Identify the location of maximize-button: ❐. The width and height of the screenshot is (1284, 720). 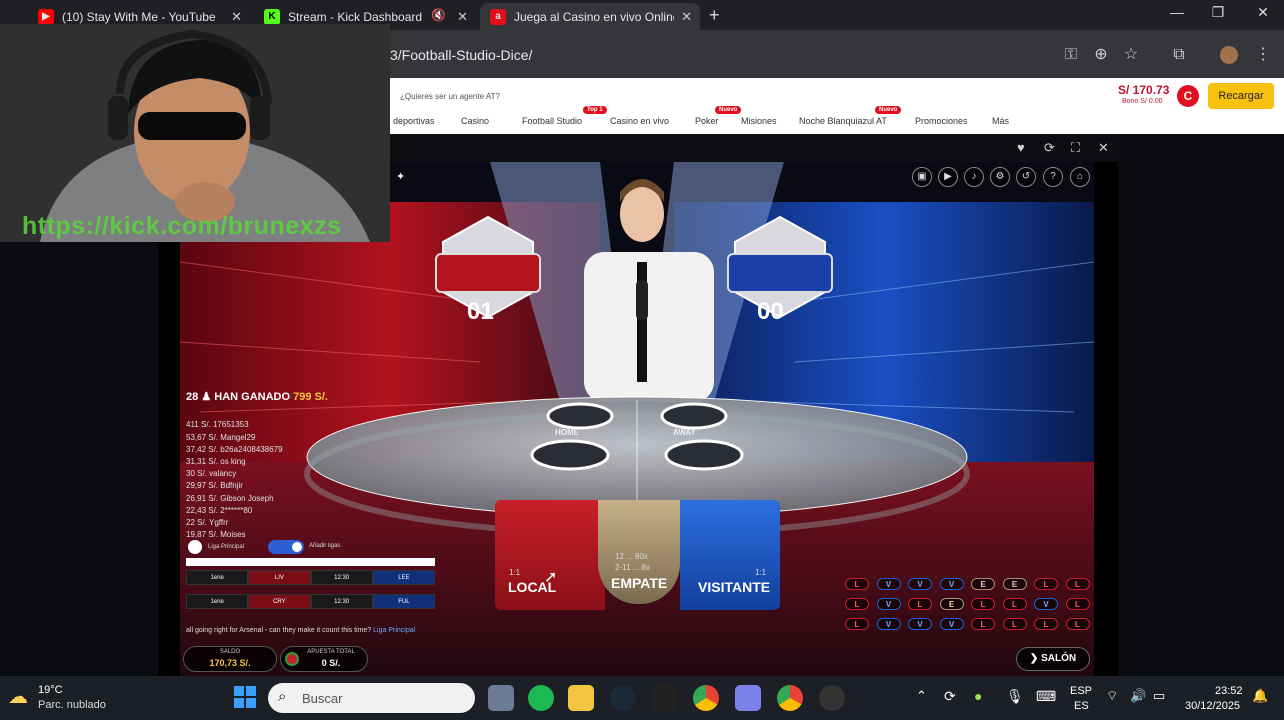
(1218, 12).